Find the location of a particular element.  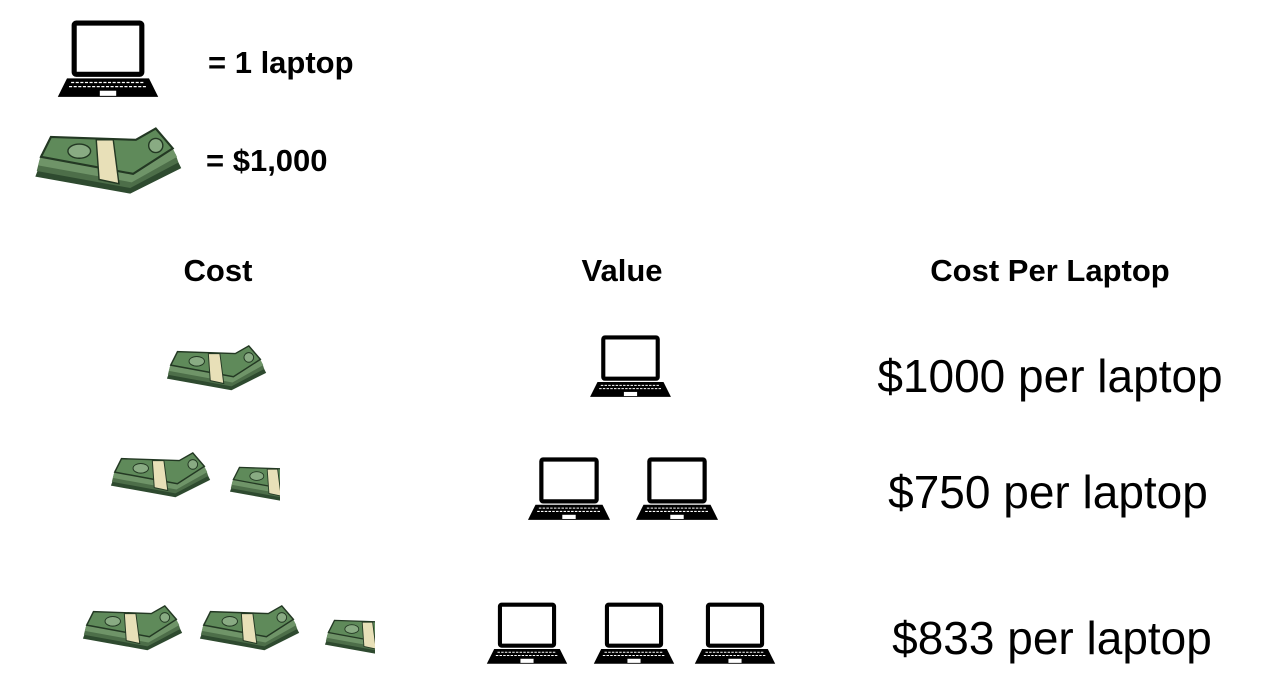

legend-laptop-label: = 1 laptop is located at coordinates (281, 62).